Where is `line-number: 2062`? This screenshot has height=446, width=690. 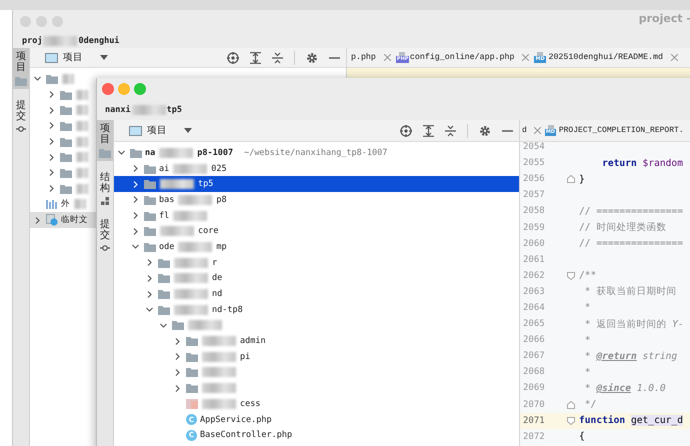
line-number: 2062 is located at coordinates (534, 275).